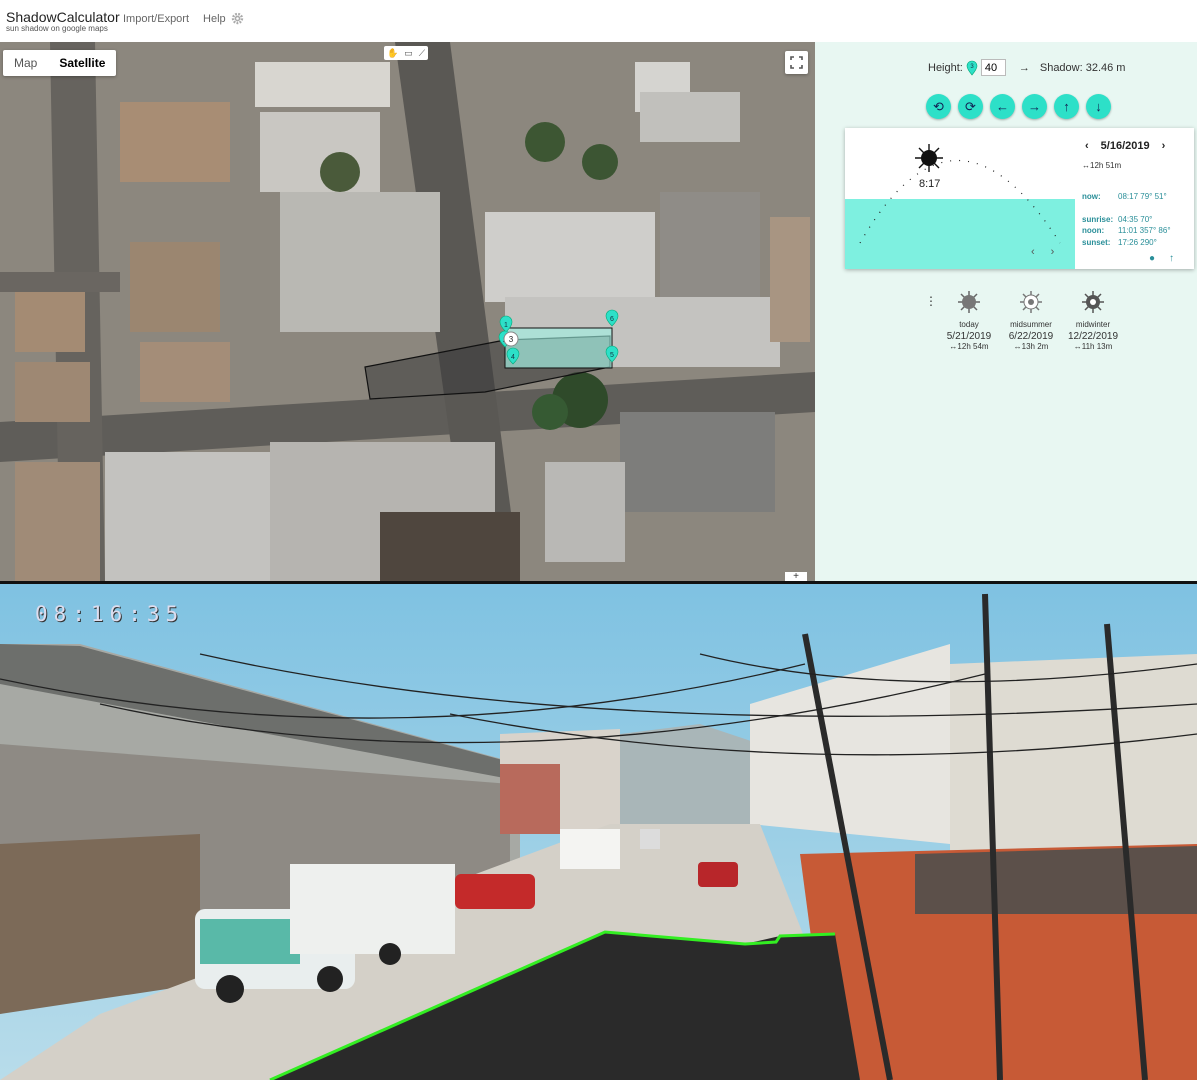  I want to click on height-label: Height:, so click(945, 67).